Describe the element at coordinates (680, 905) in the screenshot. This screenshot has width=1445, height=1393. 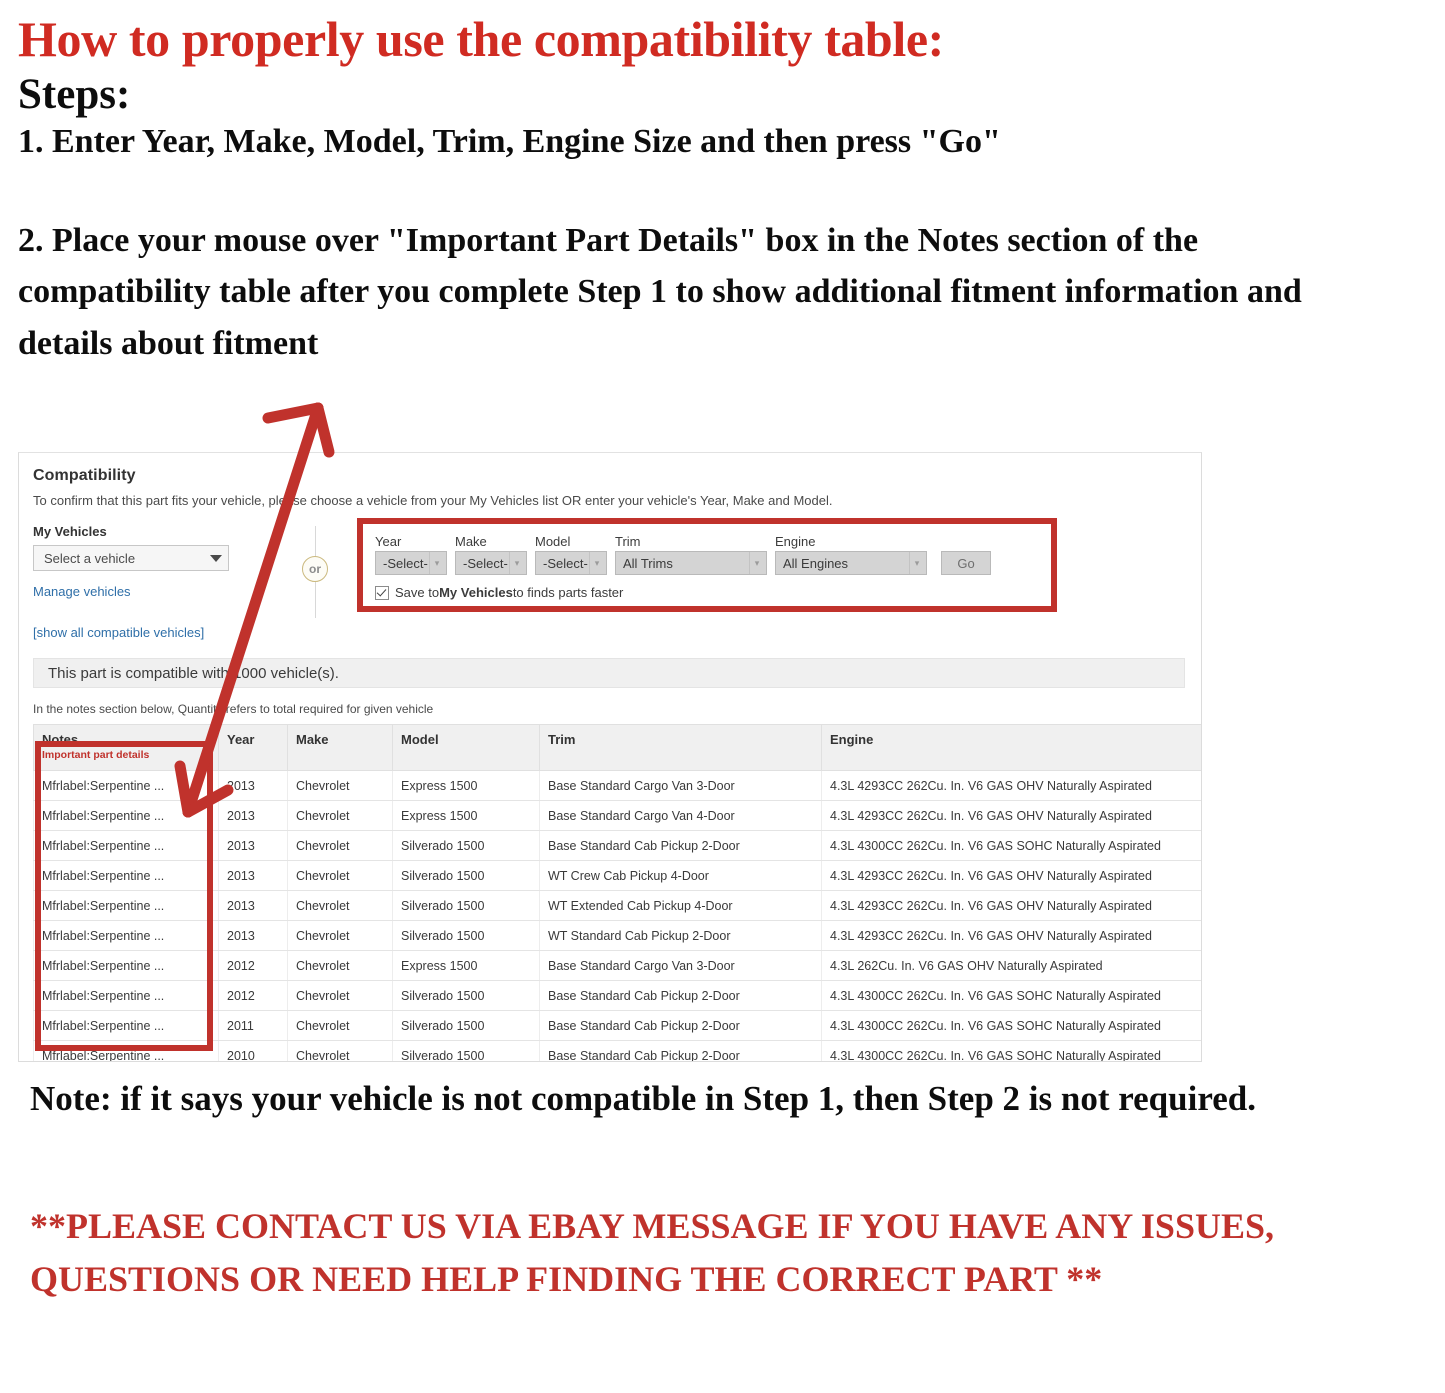
I see `cell-trim: WT Extended Cab Pickup 4-Door` at that location.